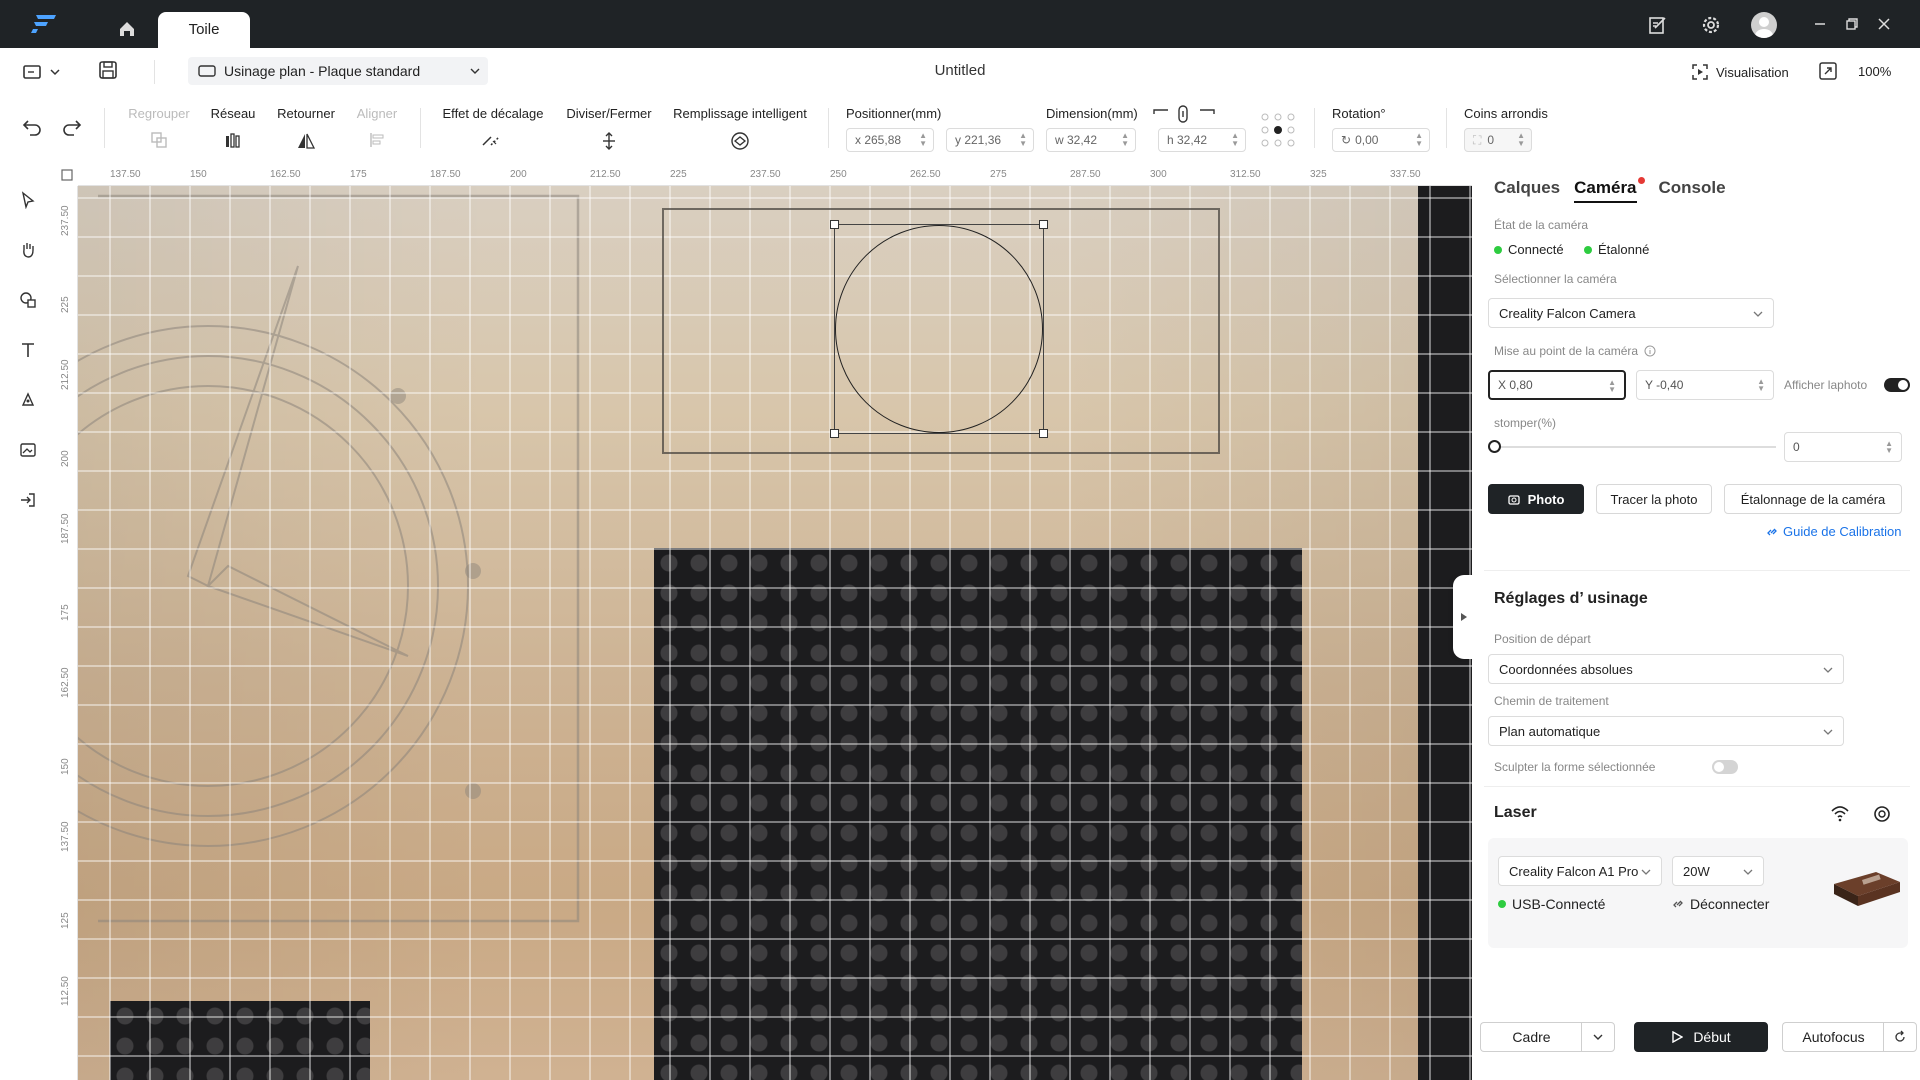 This screenshot has height=1080, width=1920. I want to click on autofocus-button: Autofocus, so click(1833, 1037).